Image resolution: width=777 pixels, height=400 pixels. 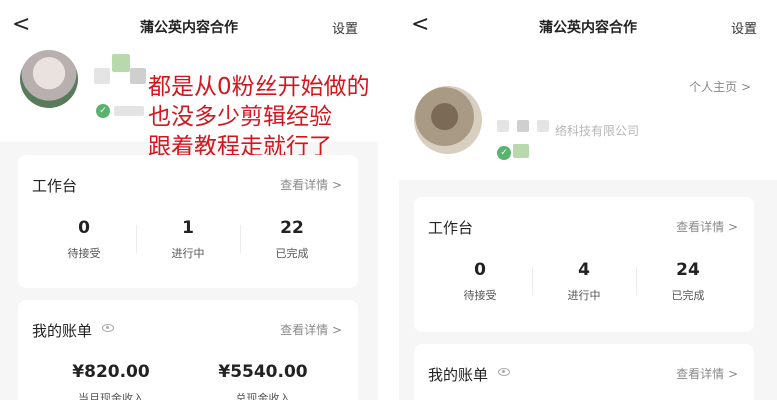 I want to click on company-name: 络科技有限公司, so click(x=597, y=131).